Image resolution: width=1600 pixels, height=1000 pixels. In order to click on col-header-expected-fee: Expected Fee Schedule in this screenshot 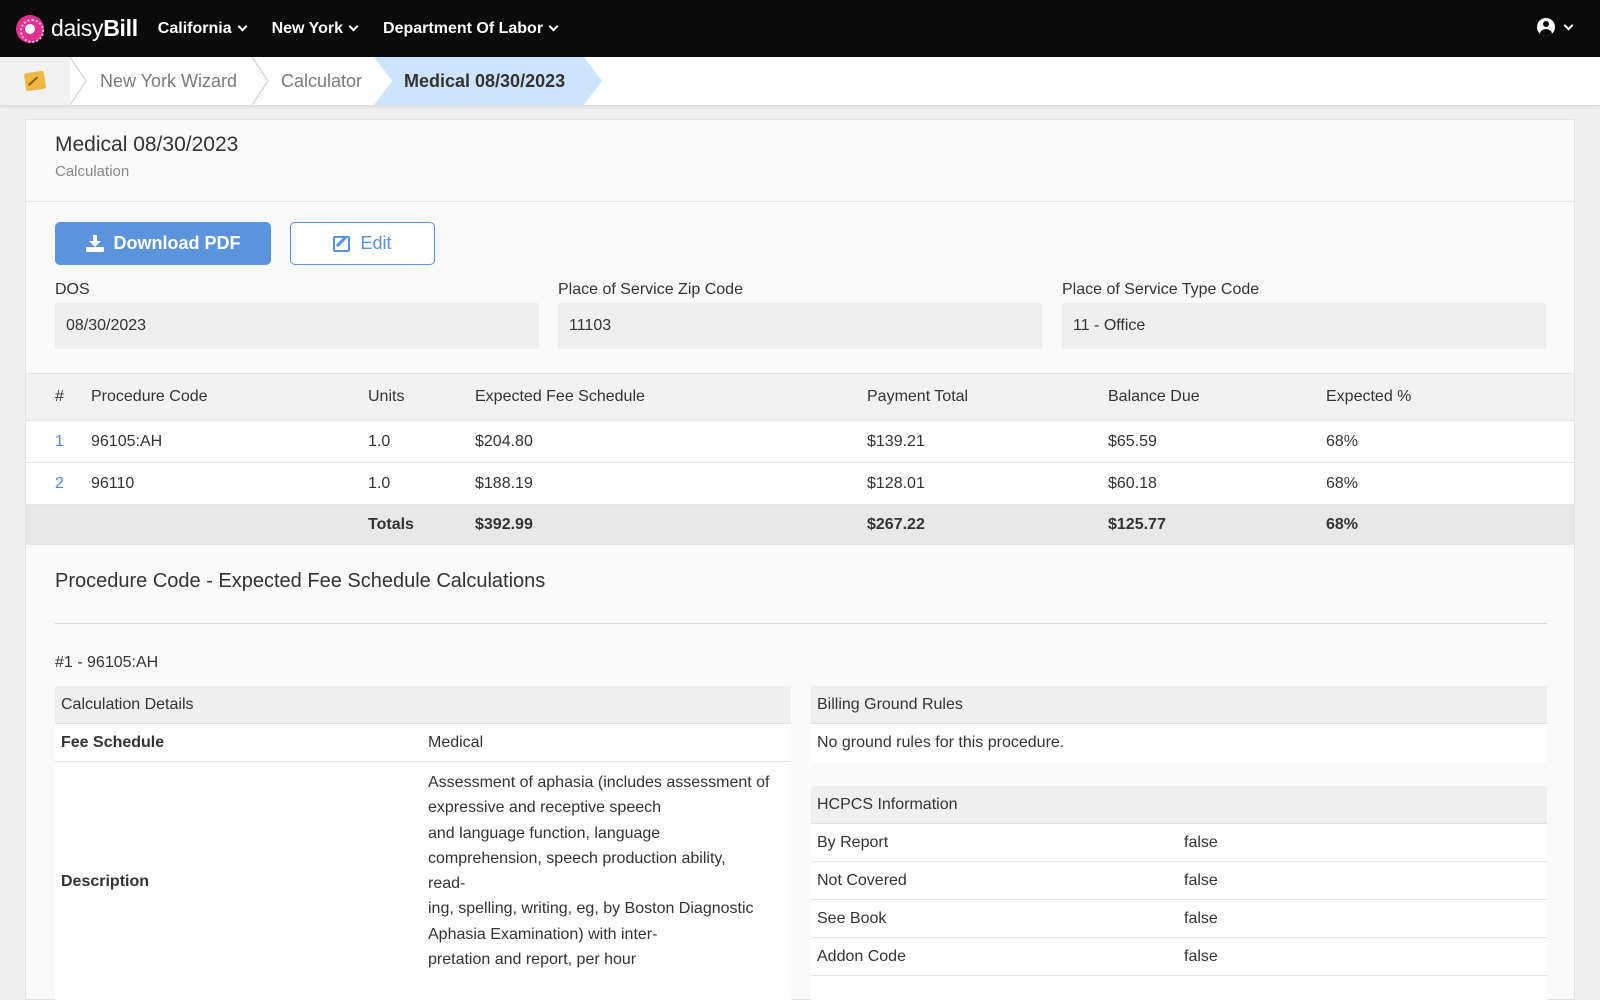, I will do `click(560, 396)`.